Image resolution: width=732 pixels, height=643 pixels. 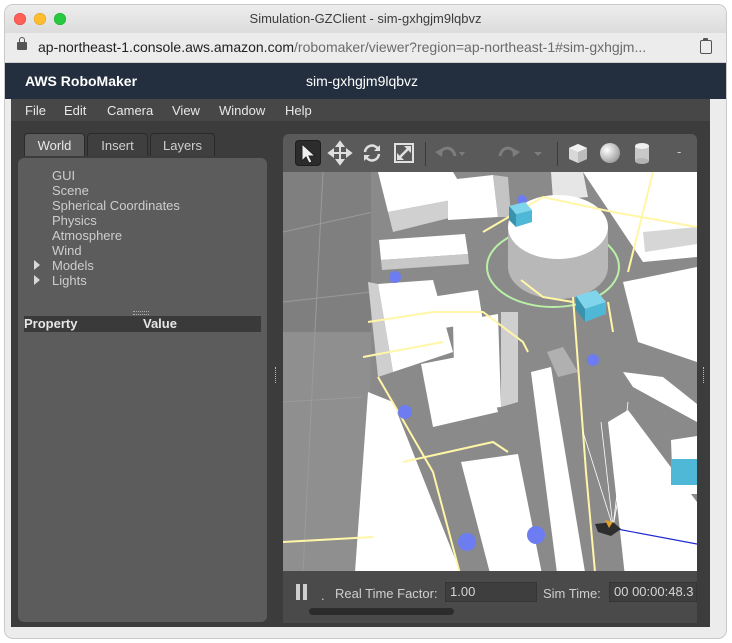 I want to click on redo-icon, so click(x=509, y=151).